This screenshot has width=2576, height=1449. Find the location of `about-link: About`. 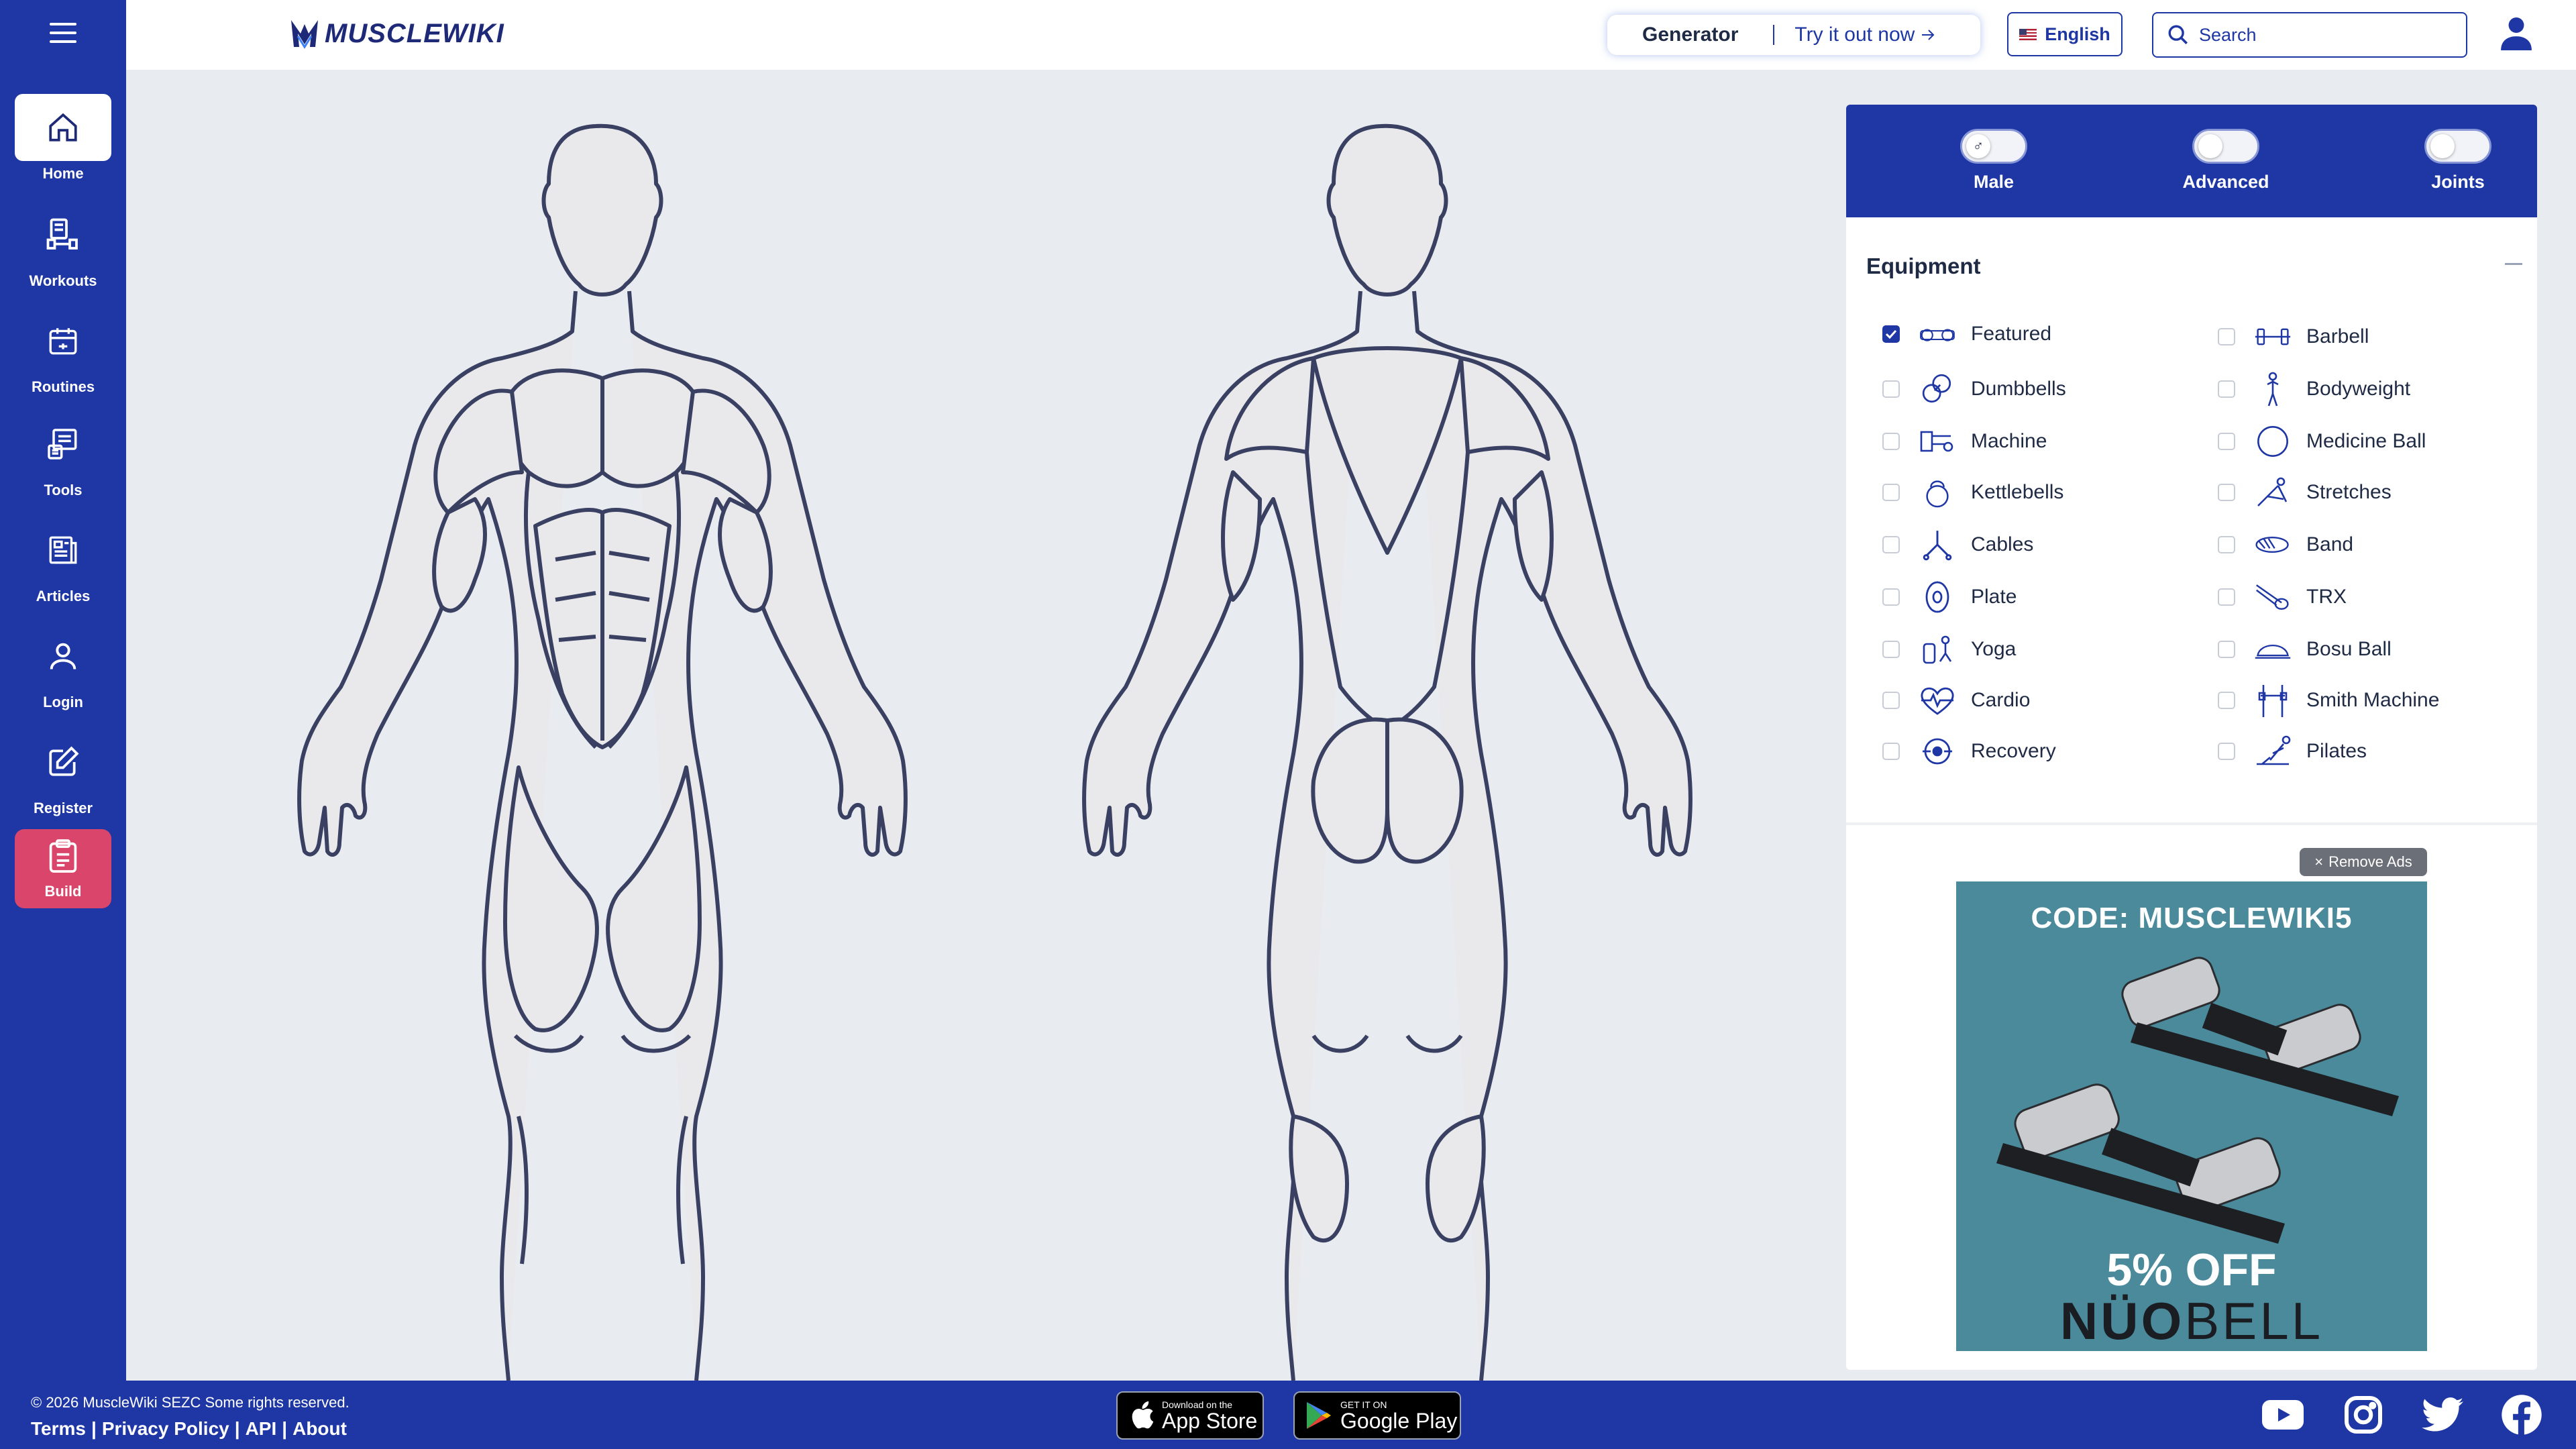

about-link: About is located at coordinates (319, 1429).